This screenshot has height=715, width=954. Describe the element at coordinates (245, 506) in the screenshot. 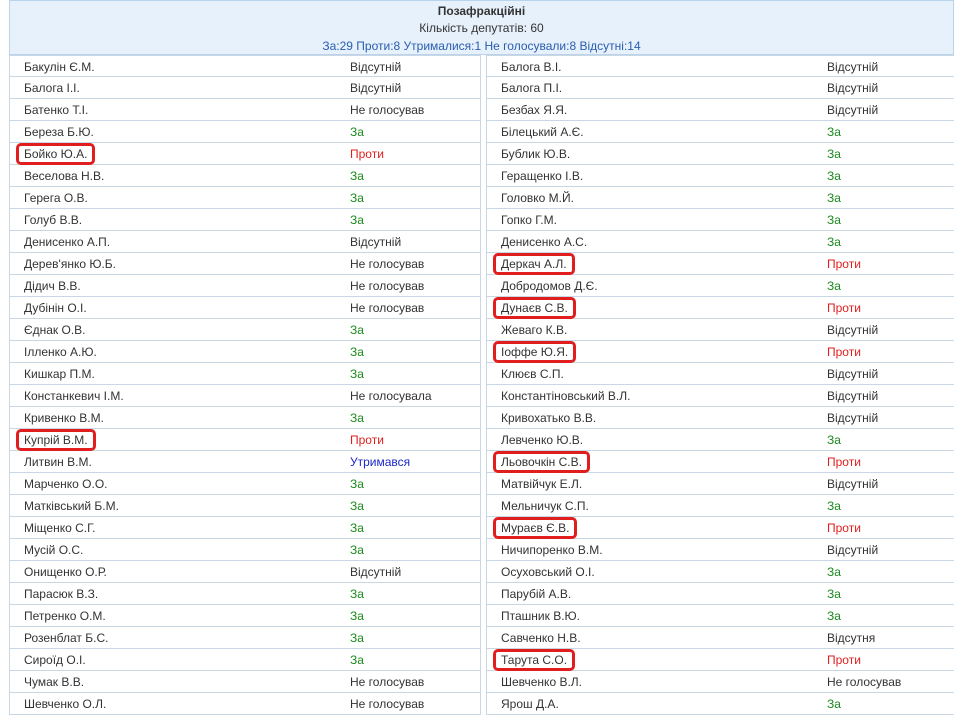

I see `deputy-row: Матківський Б.М. За` at that location.